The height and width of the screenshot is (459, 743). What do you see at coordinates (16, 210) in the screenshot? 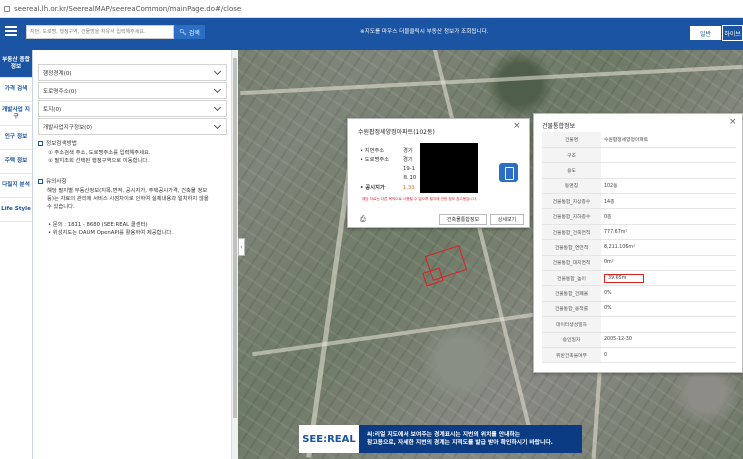
I see `nav-life-style: Life Style` at bounding box center [16, 210].